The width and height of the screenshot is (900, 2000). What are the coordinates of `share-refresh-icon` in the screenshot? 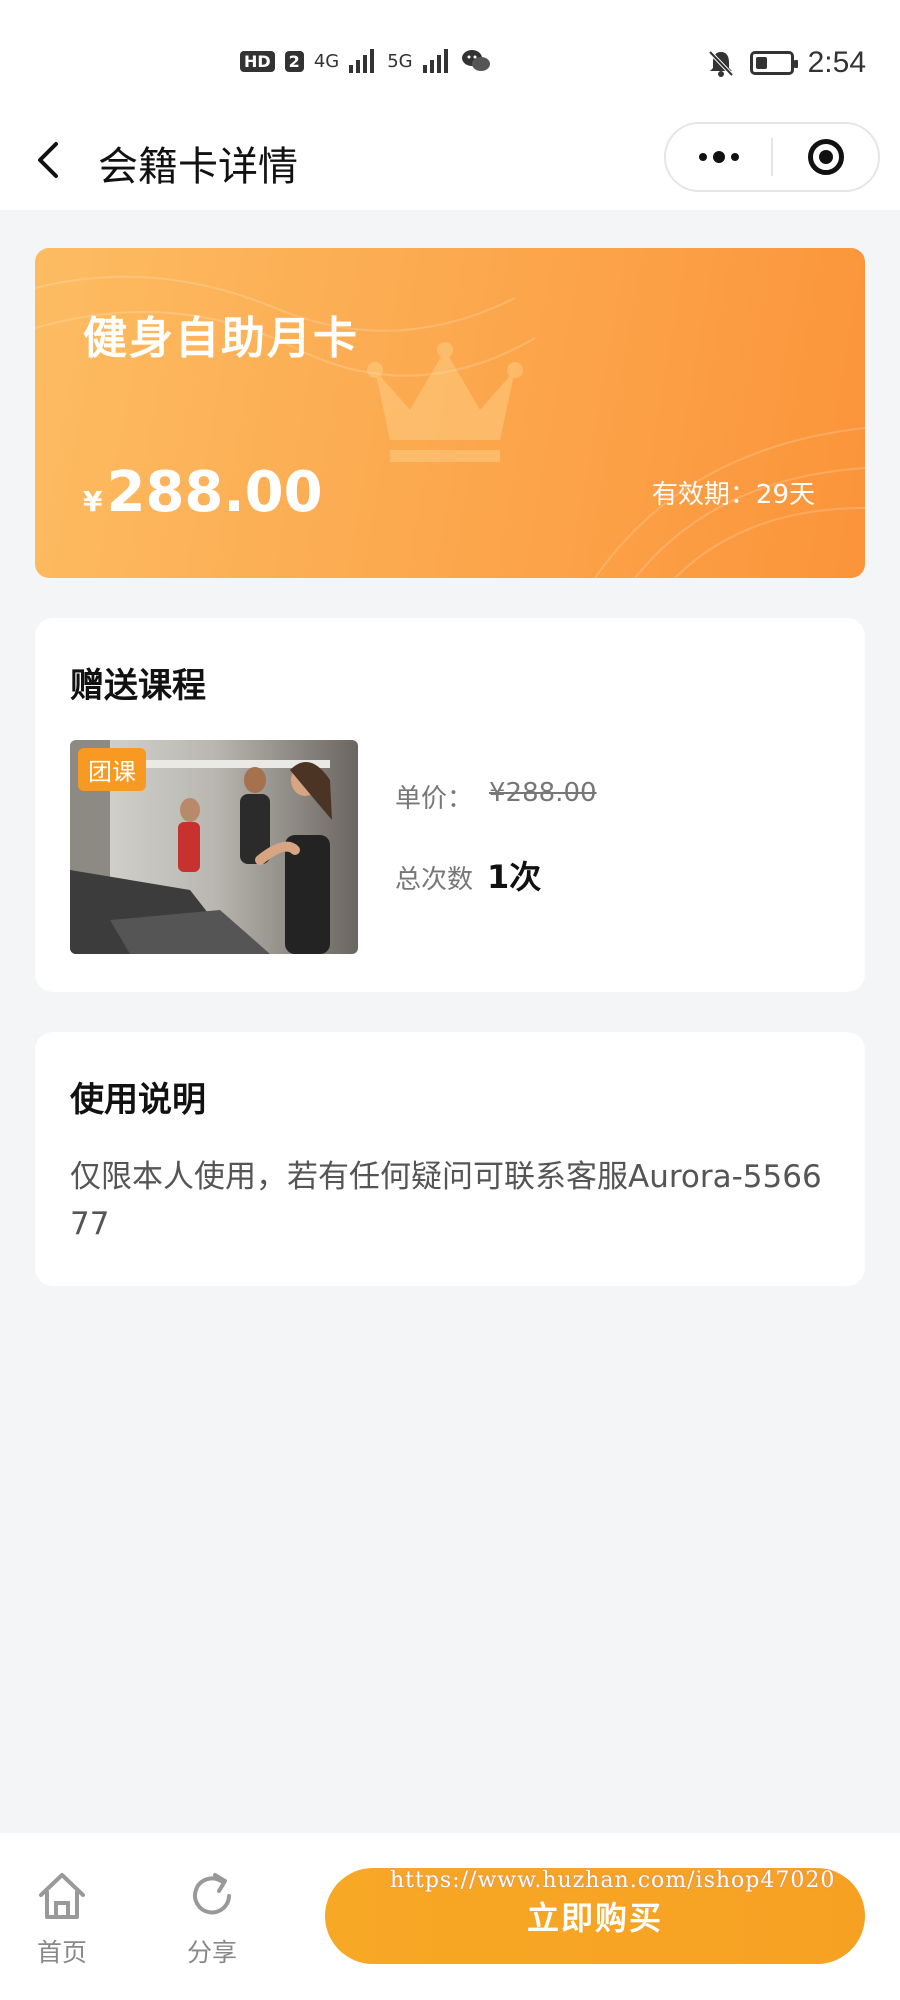 It's located at (212, 1894).